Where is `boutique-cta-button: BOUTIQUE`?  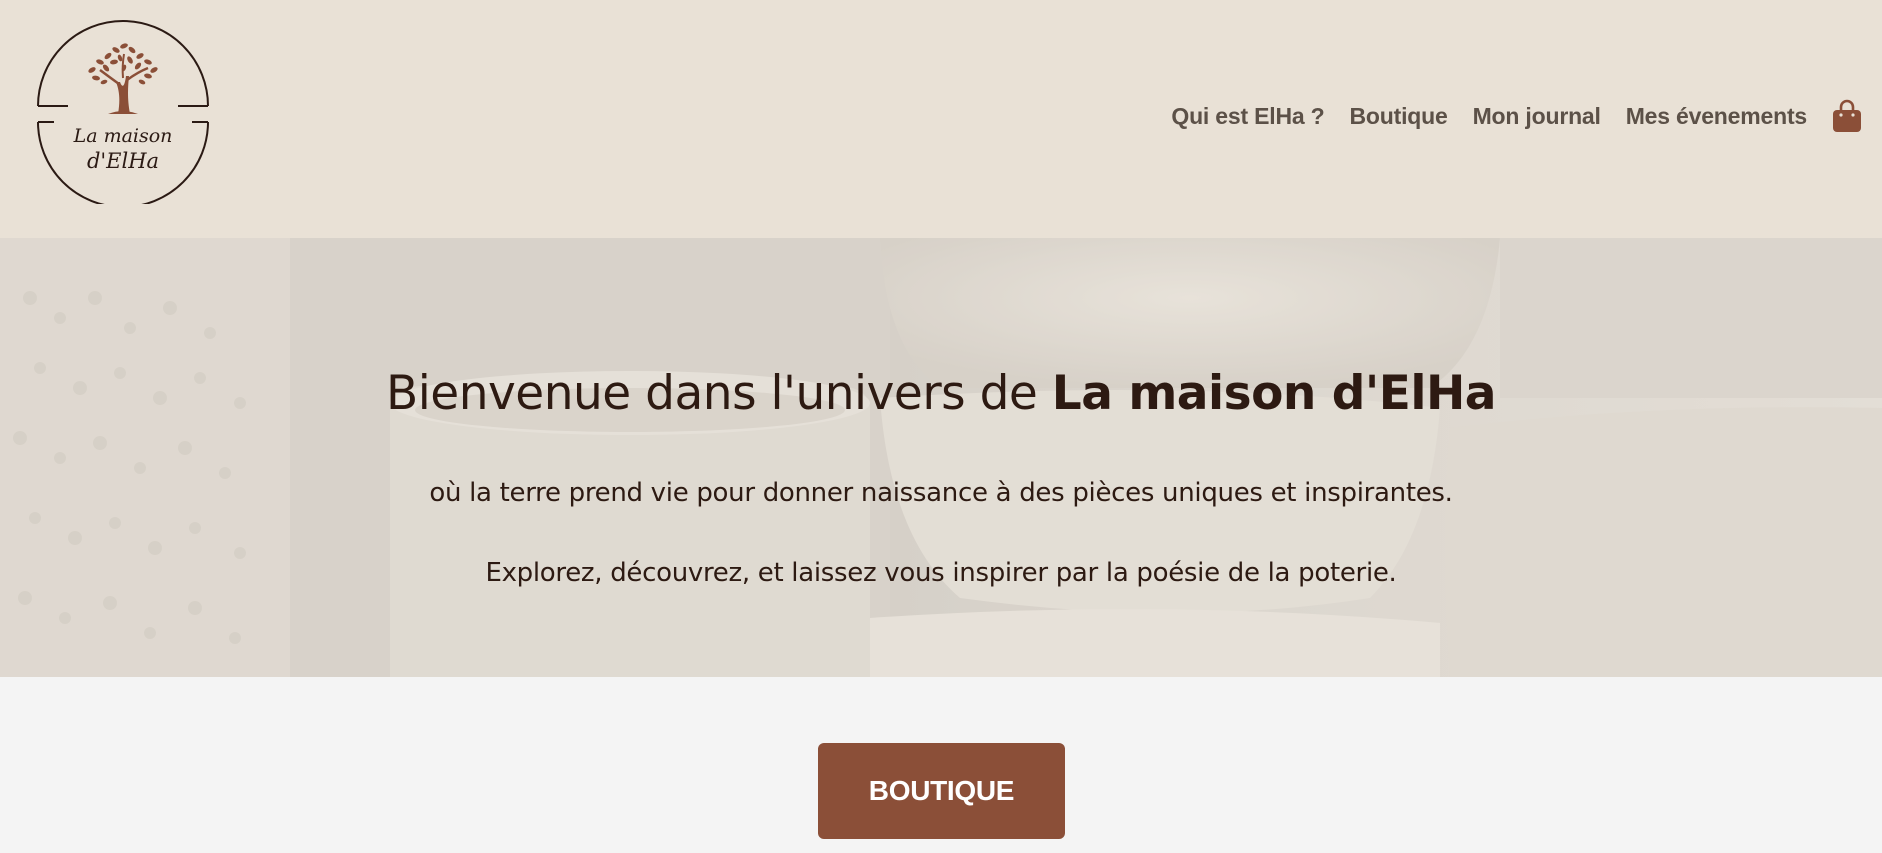 boutique-cta-button: BOUTIQUE is located at coordinates (941, 791).